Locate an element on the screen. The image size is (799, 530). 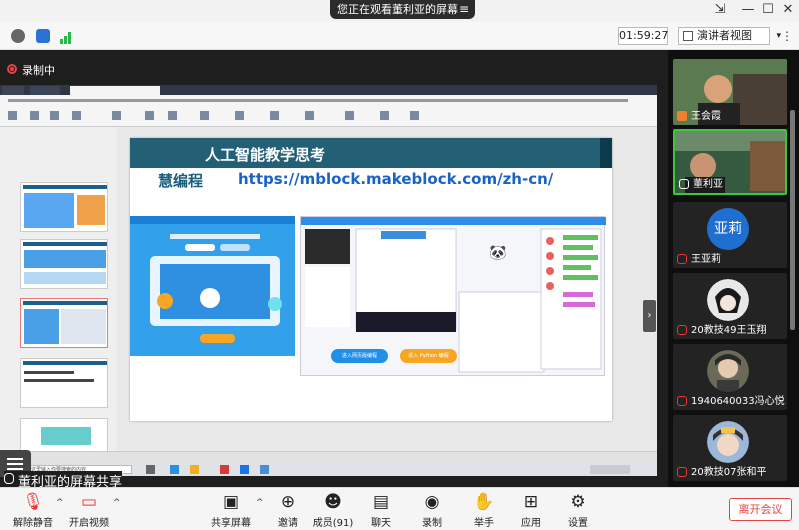
invite-label: 邀请 is located at coordinates (288, 523).